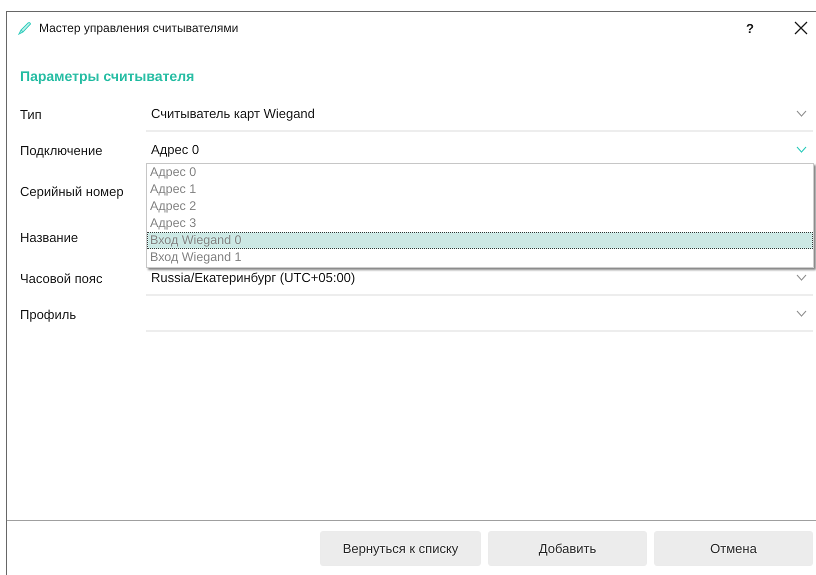  Describe the element at coordinates (49, 315) in the screenshot. I see `field-label: Профиль` at that location.